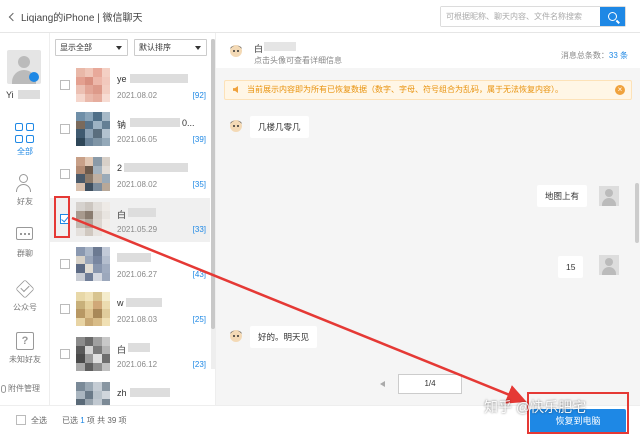 This screenshot has height=435, width=640. Describe the element at coordinates (320, 420) in the screenshot. I see `footer-bar: 全选 已选 1 项 共 39 项 恢复到电脑` at that location.